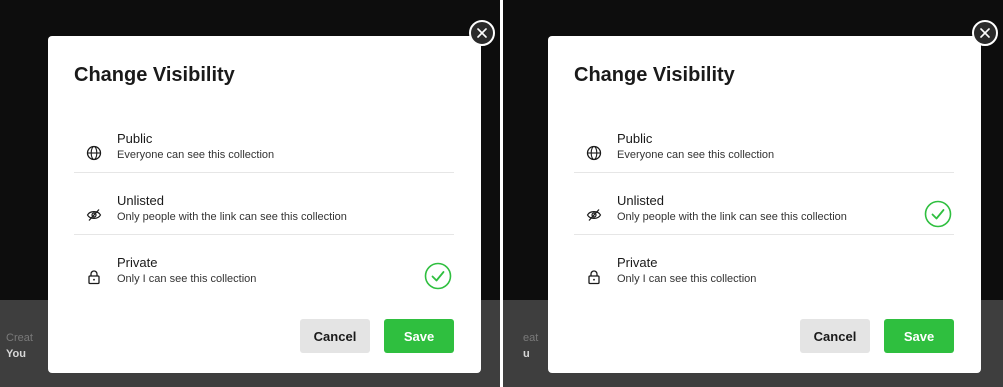 This screenshot has height=387, width=1003. What do you see at coordinates (526, 354) in the screenshot?
I see `background-user-name: u` at bounding box center [526, 354].